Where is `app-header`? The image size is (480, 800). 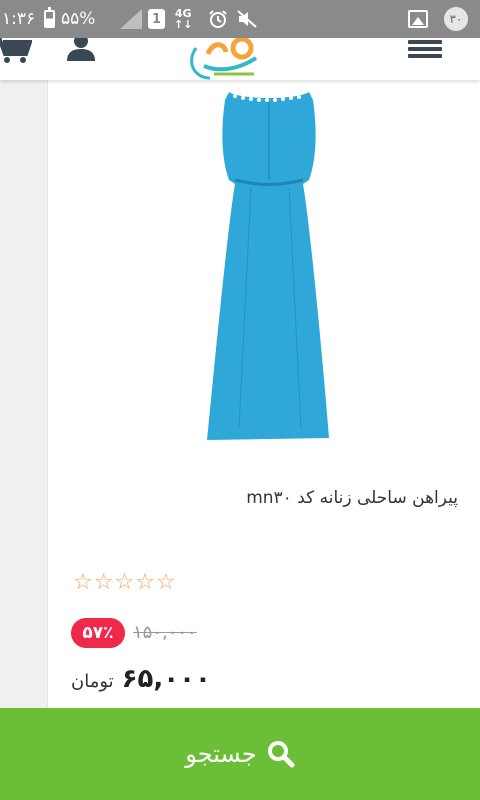
app-header is located at coordinates (240, 59).